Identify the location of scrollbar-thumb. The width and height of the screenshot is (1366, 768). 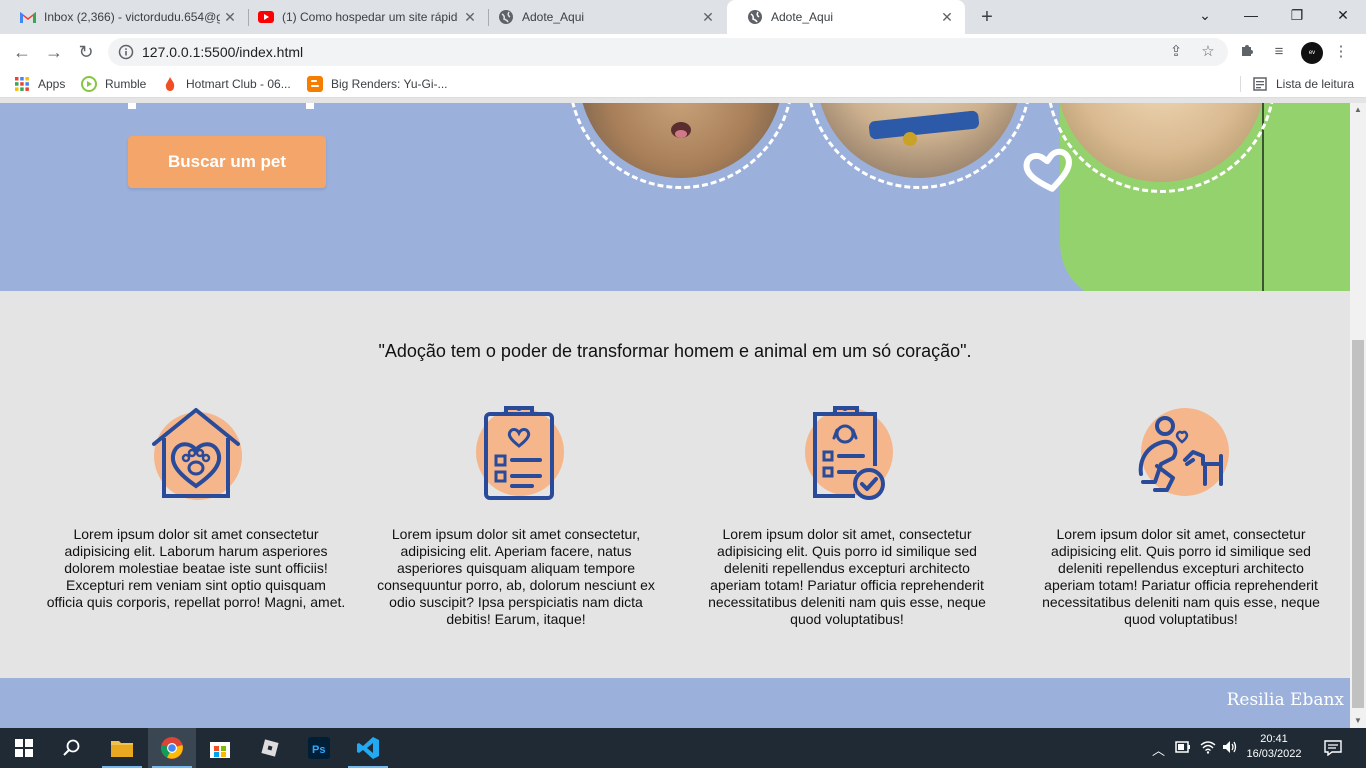
(1358, 524).